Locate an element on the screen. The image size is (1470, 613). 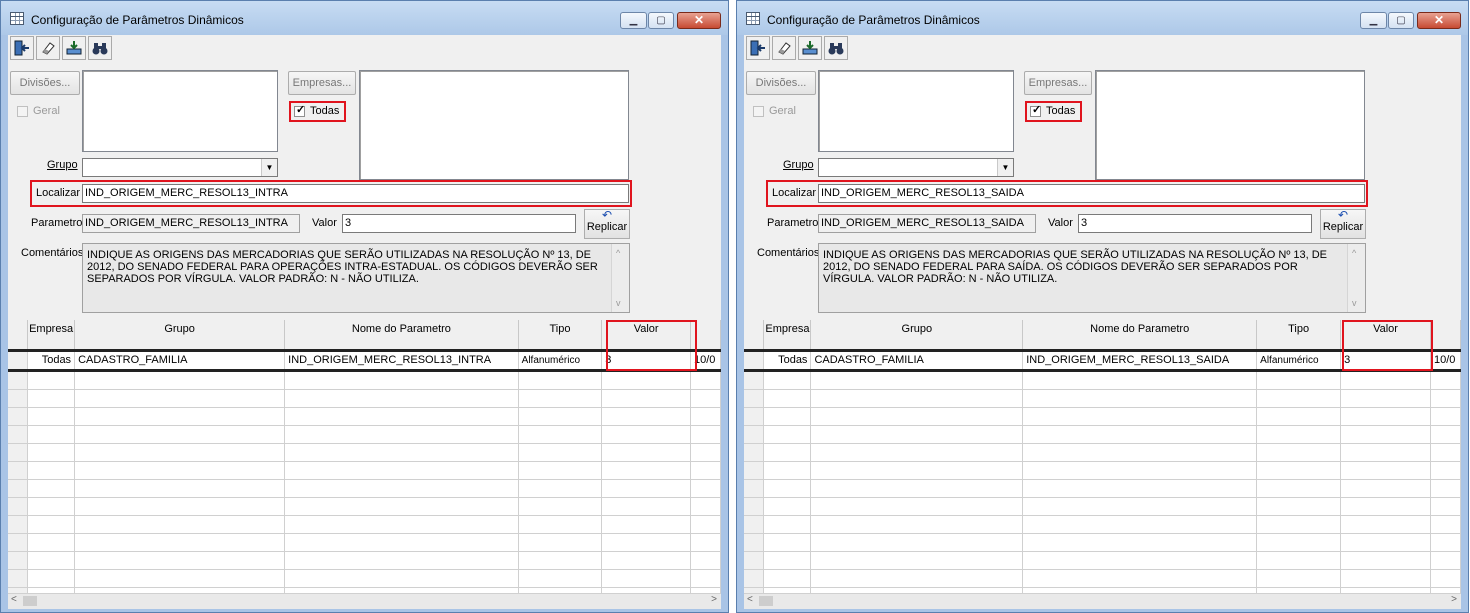
parametro-field: IND_ORIGEM_MERC_RESOL13_SAIDA is located at coordinates (927, 223).